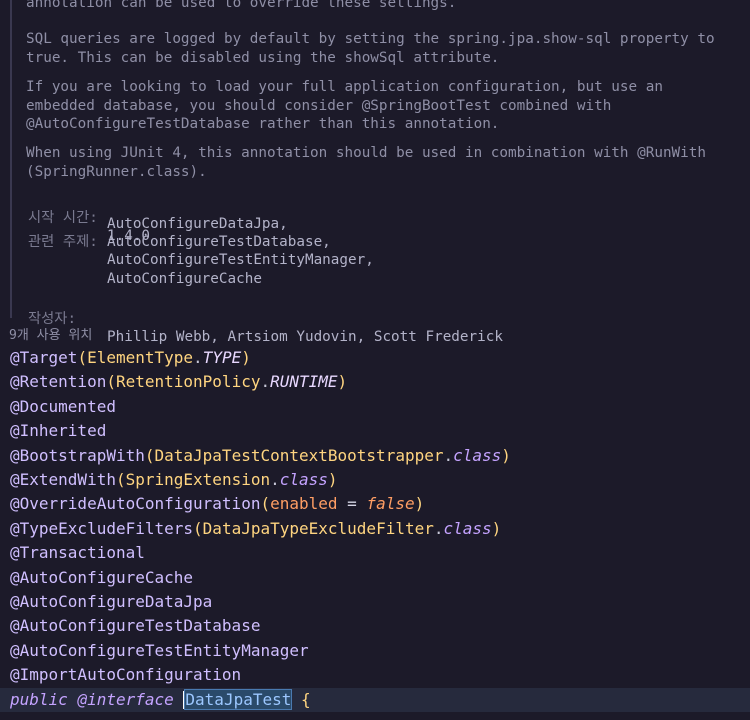 The width and height of the screenshot is (750, 720). What do you see at coordinates (375, 699) in the screenshot?
I see `code-line-declaration: public @interface DataJpaTest {` at bounding box center [375, 699].